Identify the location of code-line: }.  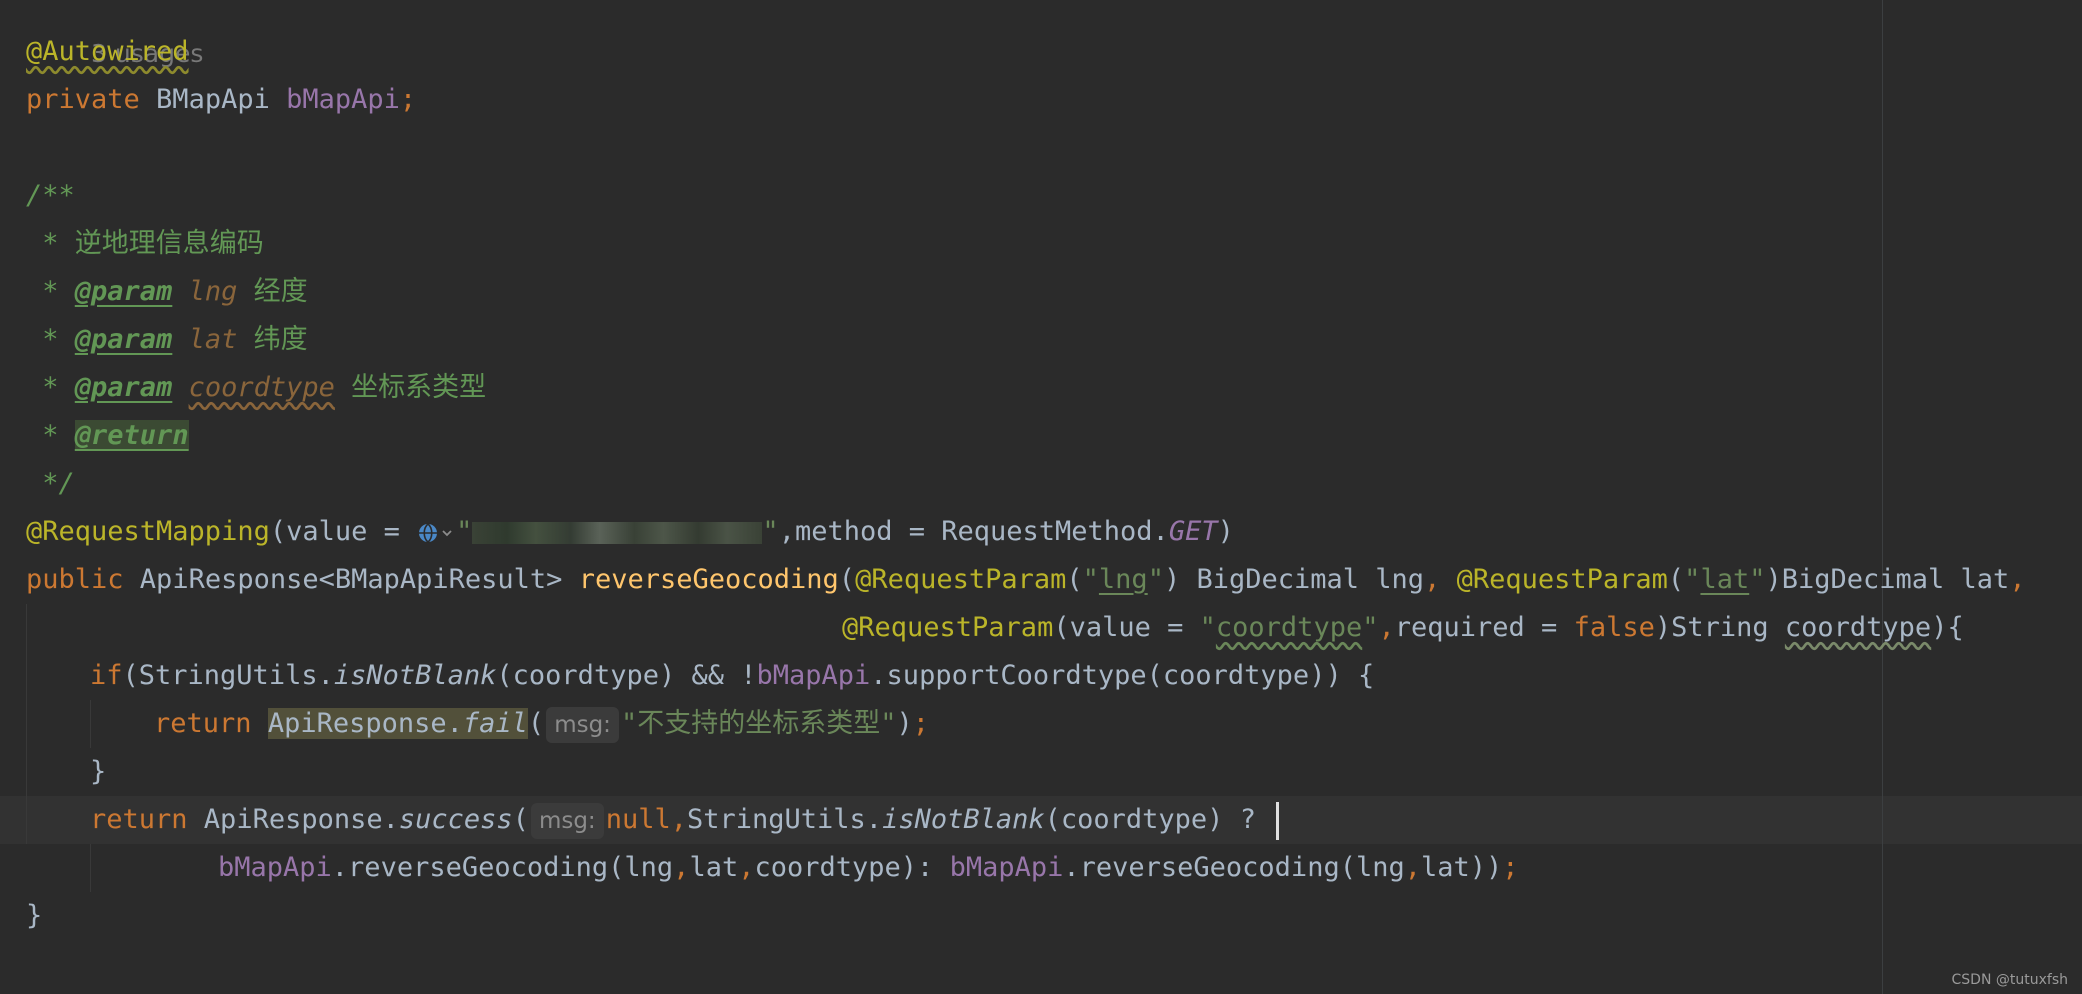
(98, 772).